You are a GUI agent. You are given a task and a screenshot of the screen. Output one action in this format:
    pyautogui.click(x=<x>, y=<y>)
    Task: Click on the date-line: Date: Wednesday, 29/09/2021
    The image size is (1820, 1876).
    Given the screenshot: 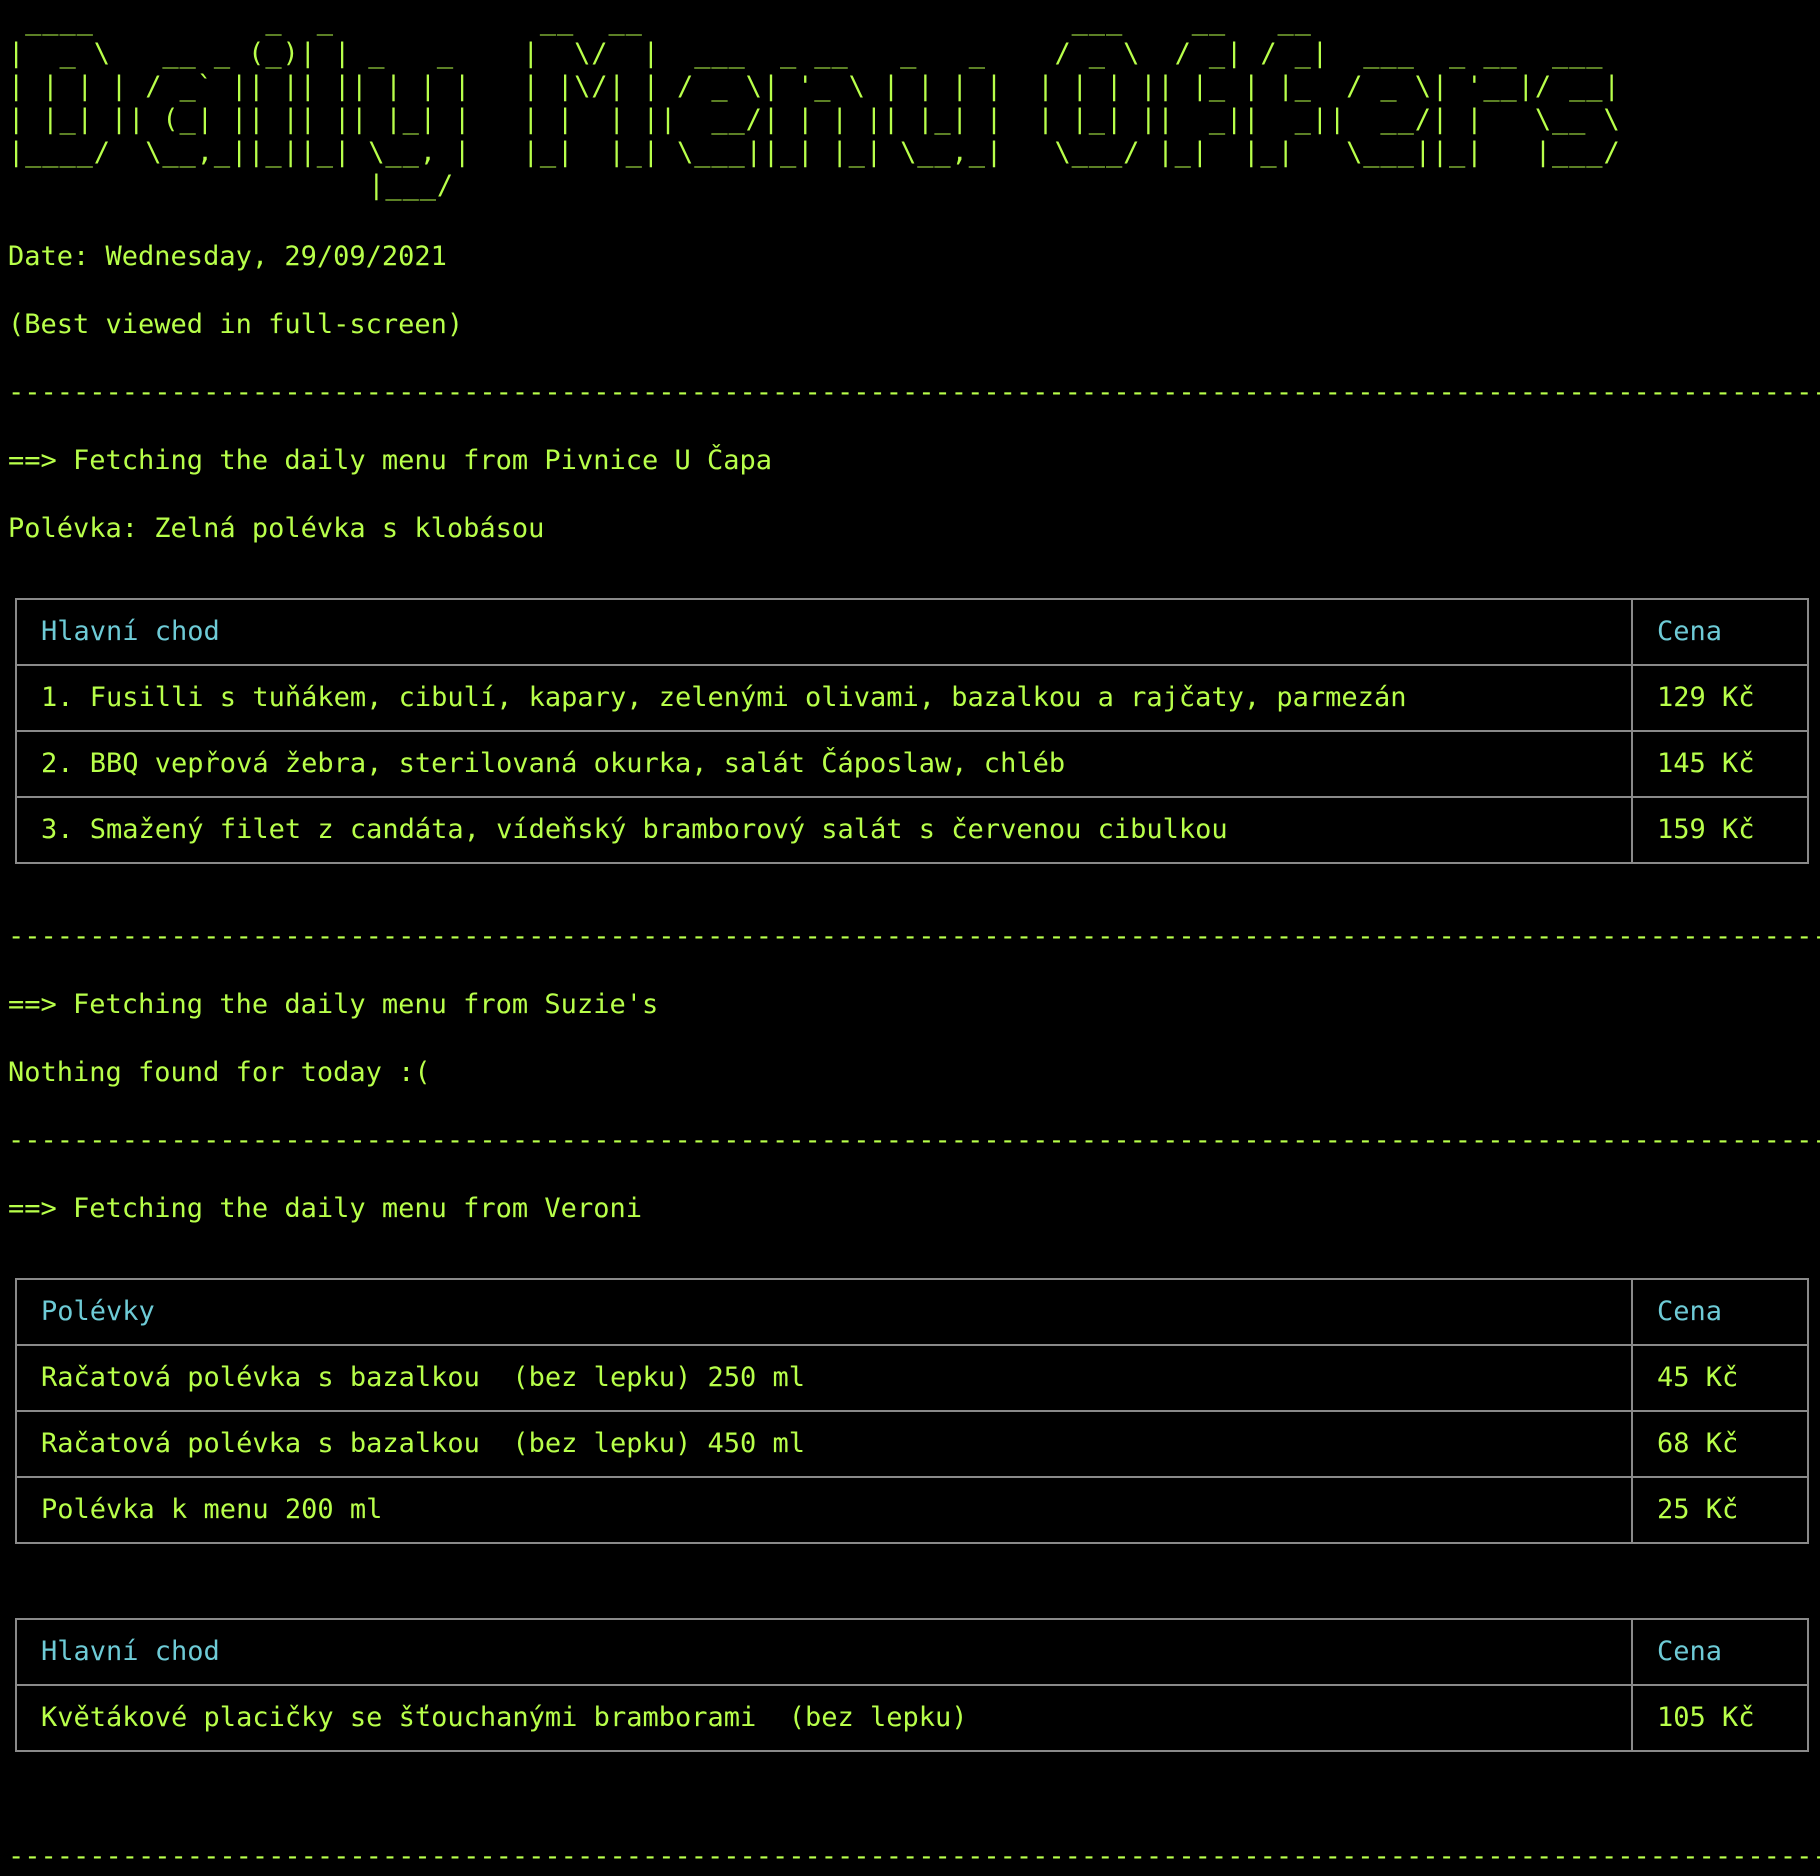 What is the action you would take?
    pyautogui.click(x=227, y=256)
    